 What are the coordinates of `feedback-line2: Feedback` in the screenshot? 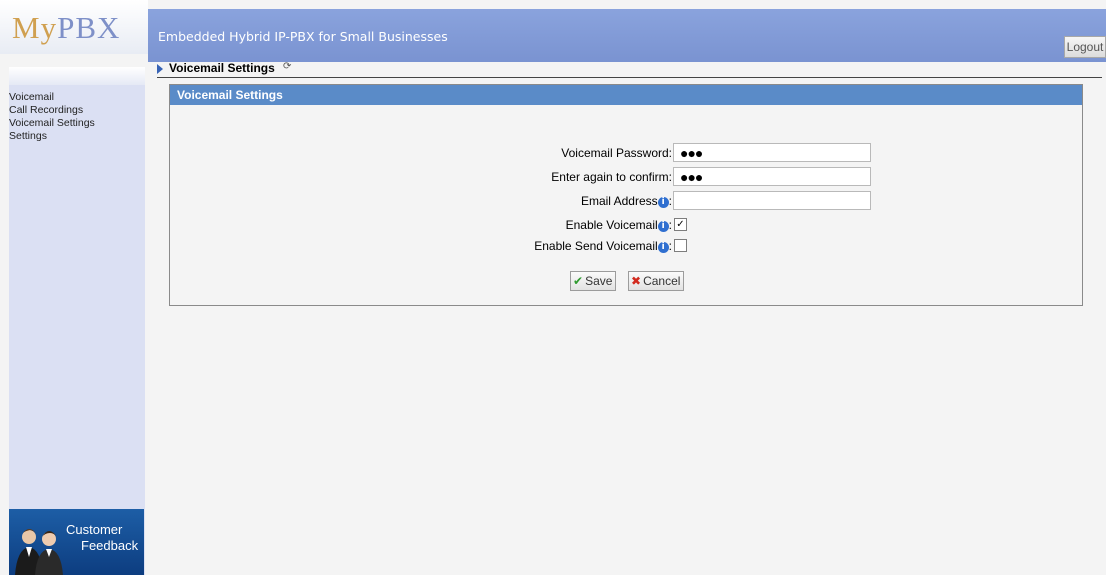 It's located at (110, 545).